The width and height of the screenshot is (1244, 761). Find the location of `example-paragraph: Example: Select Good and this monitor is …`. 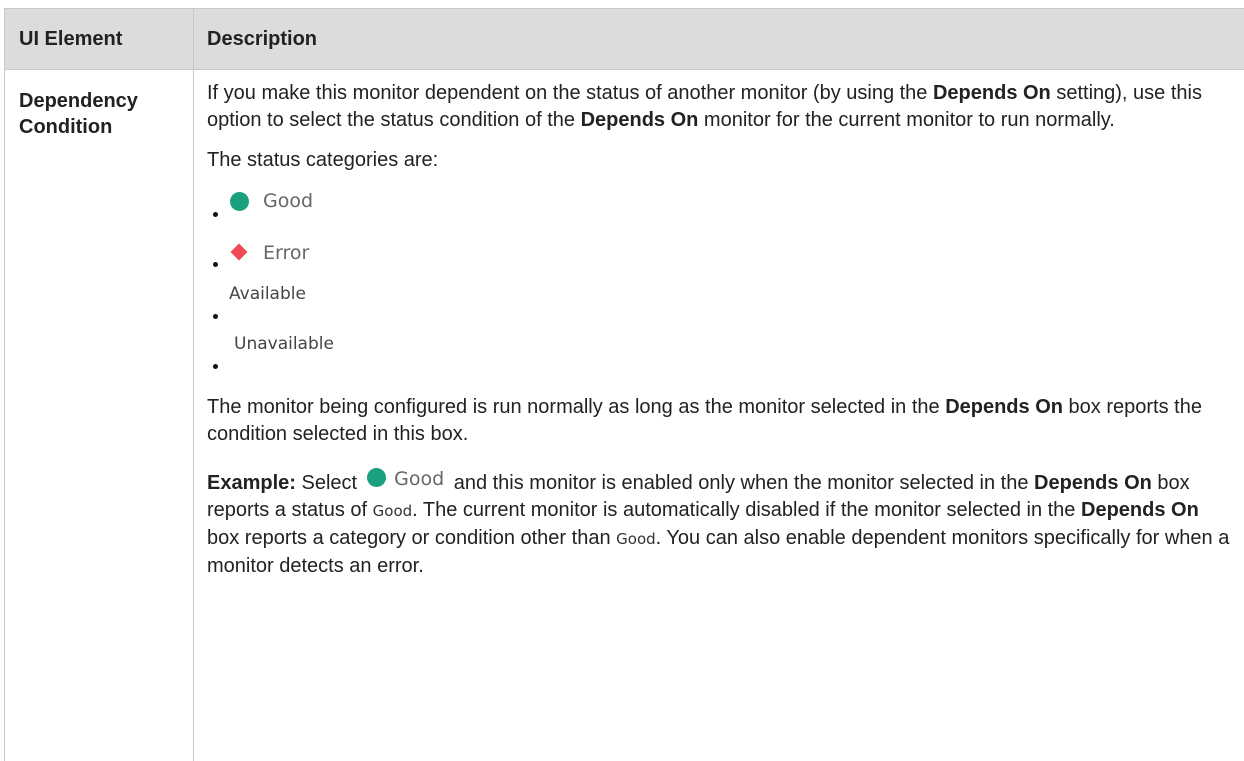

example-paragraph: Example: Select Good and this monitor is … is located at coordinates (719, 523).